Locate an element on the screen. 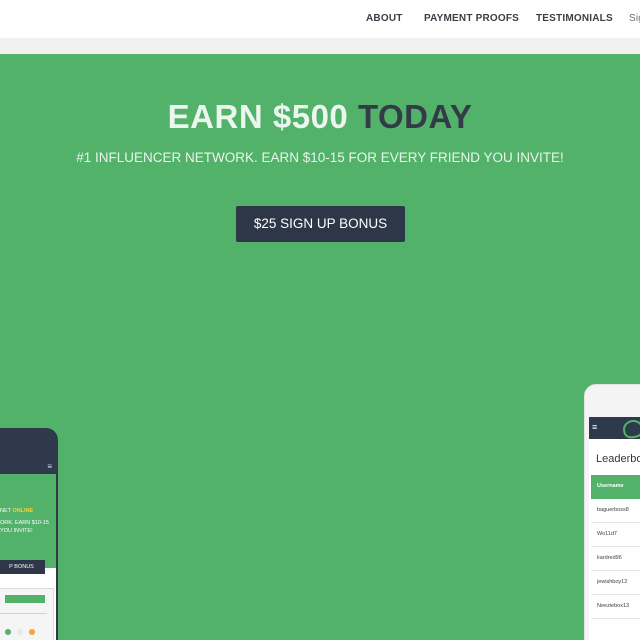 The image size is (640, 640). headline-today: TODAY is located at coordinates (415, 116).